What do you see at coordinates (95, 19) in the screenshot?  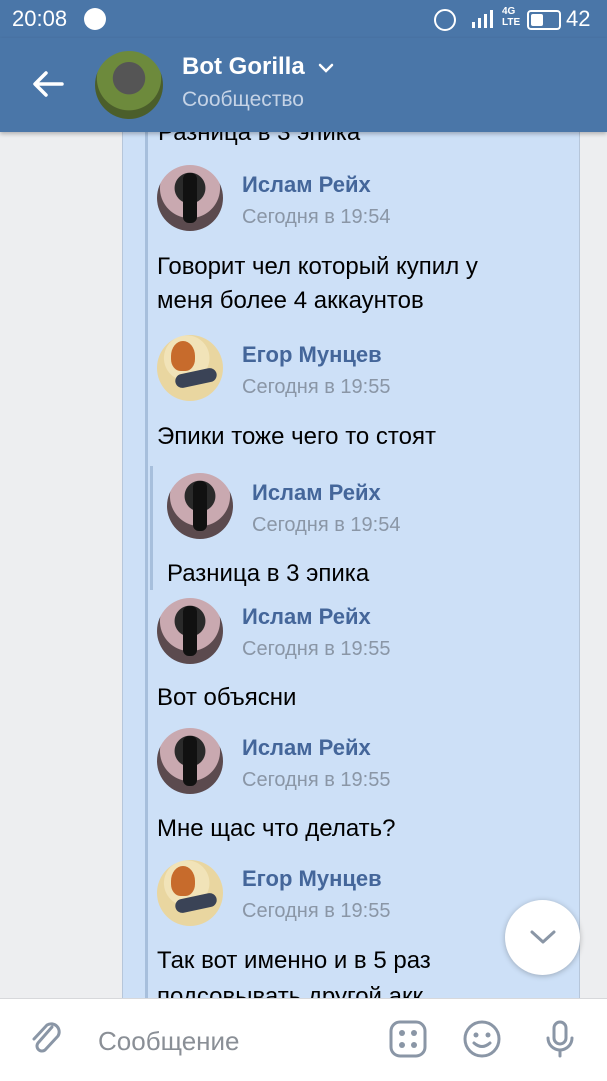 I see `whatsapp-icon` at bounding box center [95, 19].